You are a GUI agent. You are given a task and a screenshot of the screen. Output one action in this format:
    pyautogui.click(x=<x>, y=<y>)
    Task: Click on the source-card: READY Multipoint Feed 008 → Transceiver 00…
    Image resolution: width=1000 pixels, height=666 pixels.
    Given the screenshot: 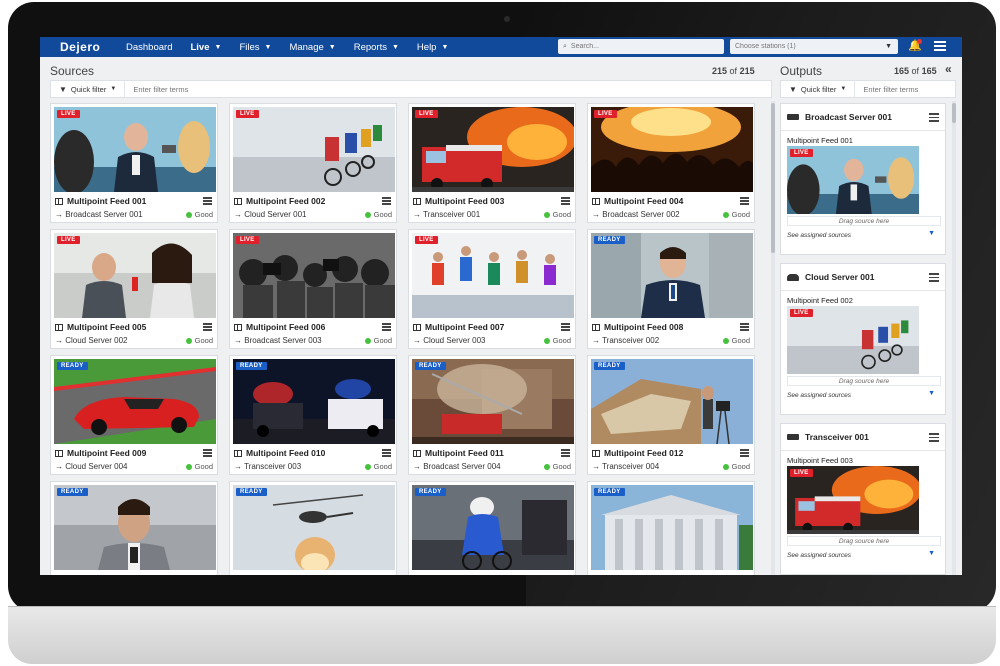 What is the action you would take?
    pyautogui.click(x=671, y=289)
    